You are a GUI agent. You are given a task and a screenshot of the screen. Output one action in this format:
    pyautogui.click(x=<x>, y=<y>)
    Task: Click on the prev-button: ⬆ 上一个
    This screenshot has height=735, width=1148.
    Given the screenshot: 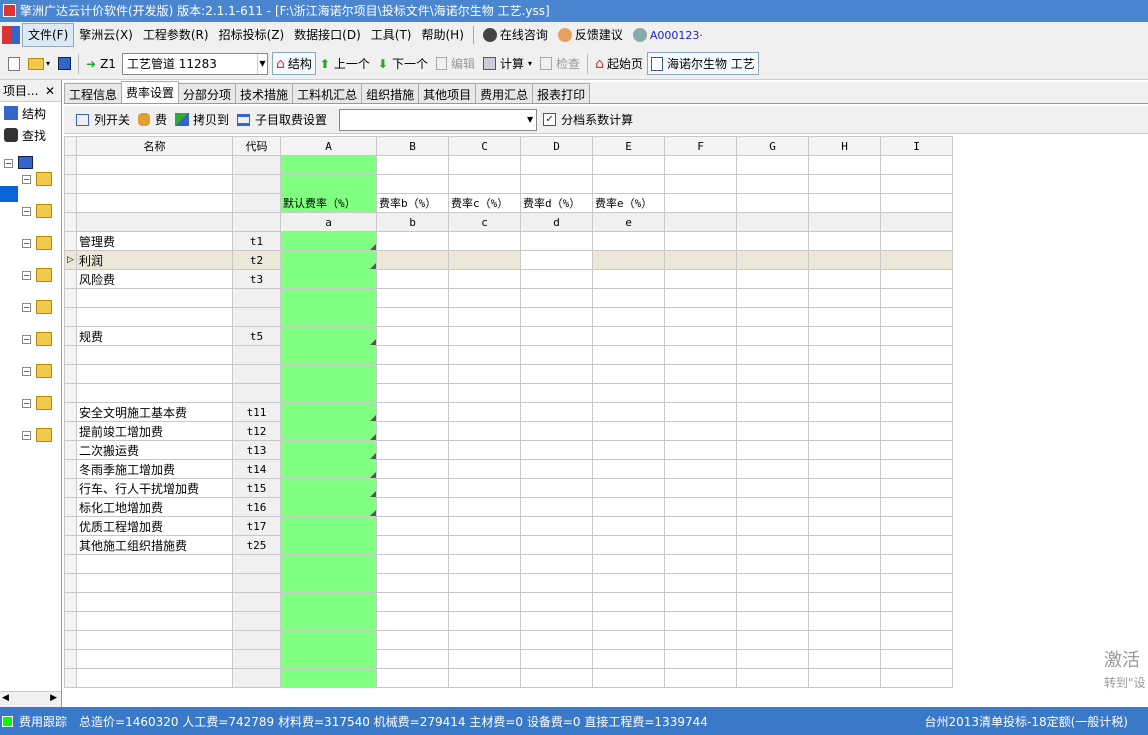 What is the action you would take?
    pyautogui.click(x=345, y=63)
    